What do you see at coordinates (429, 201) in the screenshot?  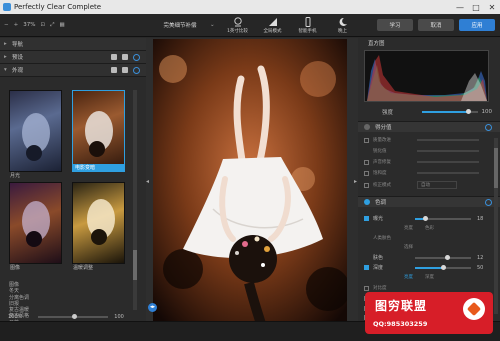 I see `section-color: 色调` at bounding box center [429, 201].